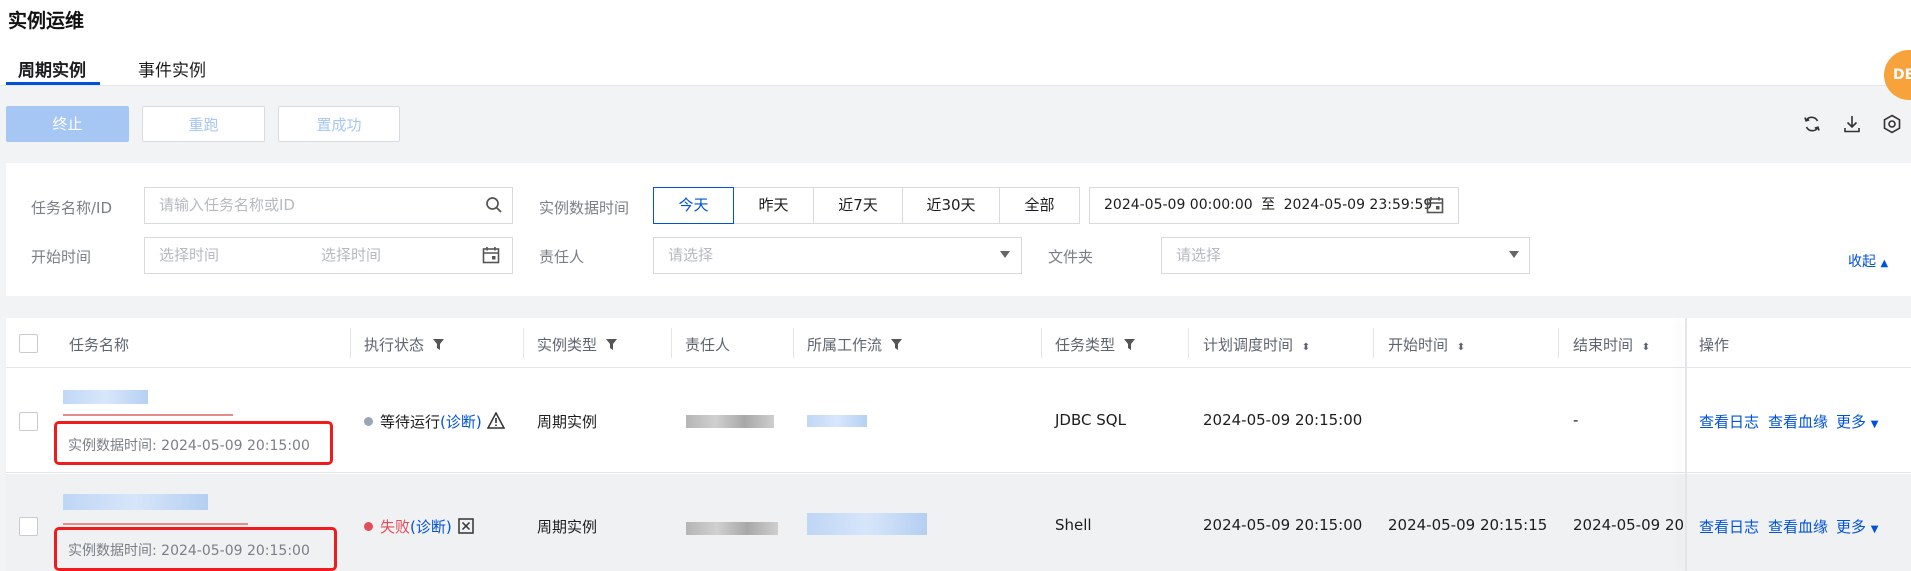 The height and width of the screenshot is (571, 1911). What do you see at coordinates (1892, 124) in the screenshot?
I see `settings-icon` at bounding box center [1892, 124].